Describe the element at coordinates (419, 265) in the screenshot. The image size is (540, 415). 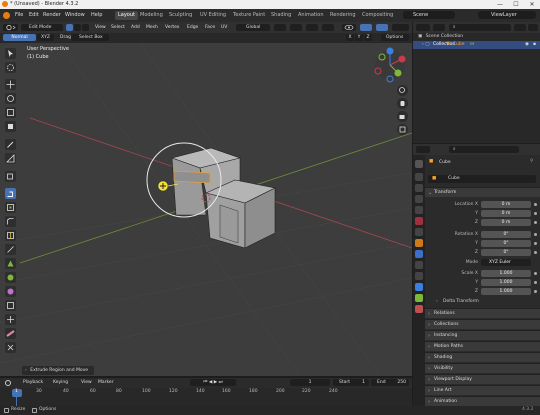
I see `tab-particles` at that location.